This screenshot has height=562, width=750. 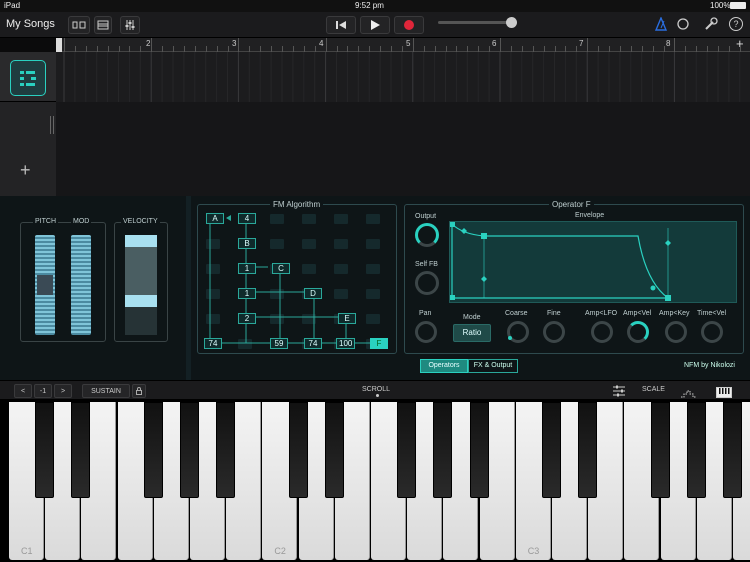 What do you see at coordinates (554, 332) in the screenshot?
I see `fine-knob` at bounding box center [554, 332].